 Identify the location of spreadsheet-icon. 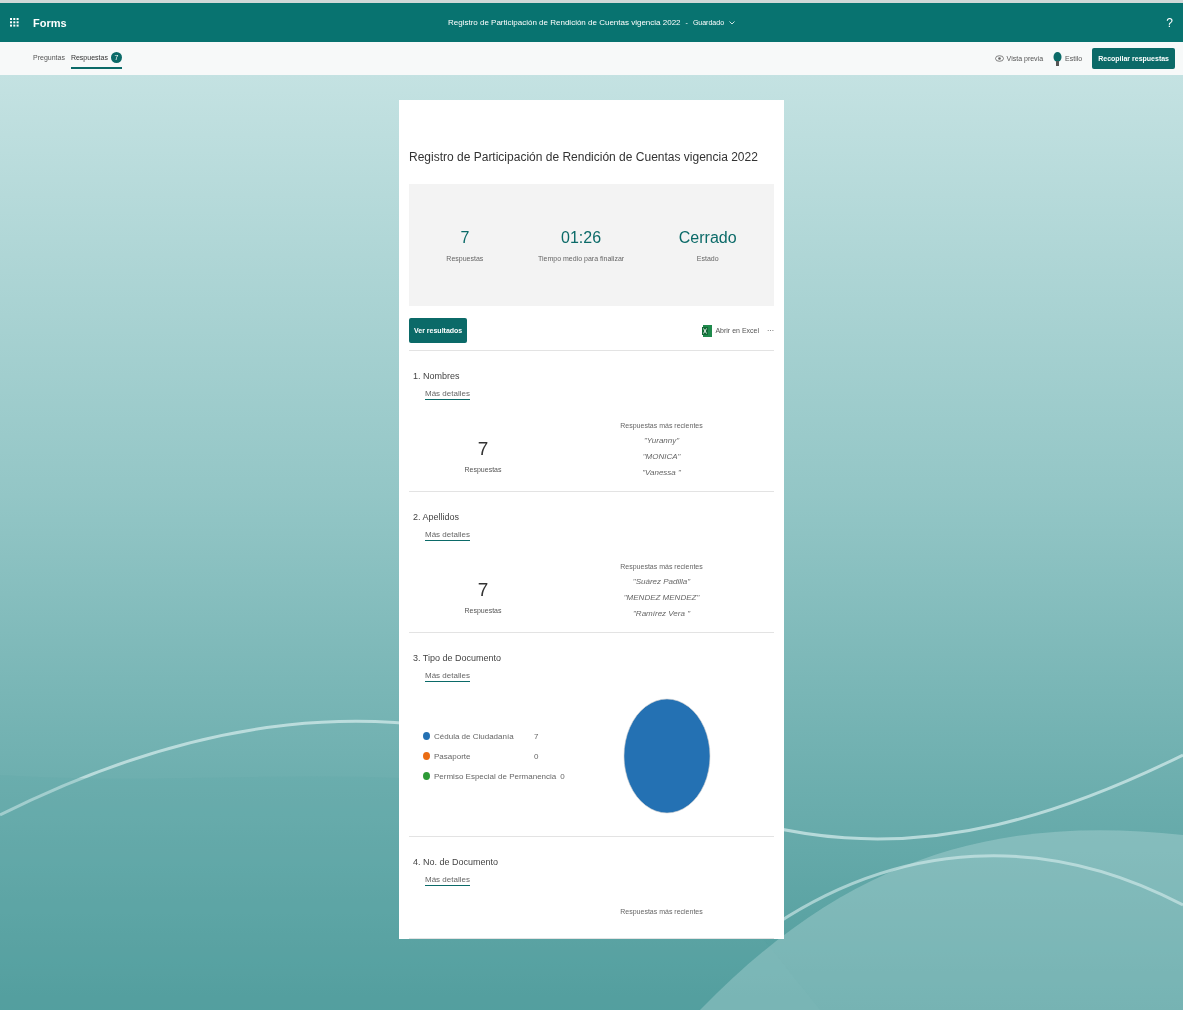
(707, 330).